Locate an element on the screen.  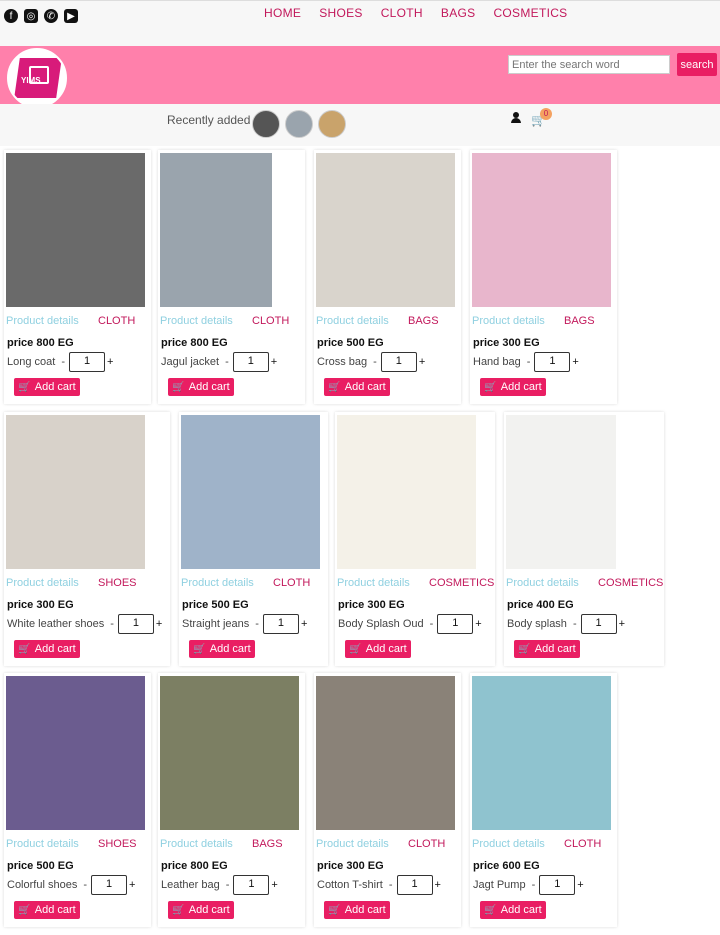
recent-thumb-long-coat is located at coordinates (266, 124).